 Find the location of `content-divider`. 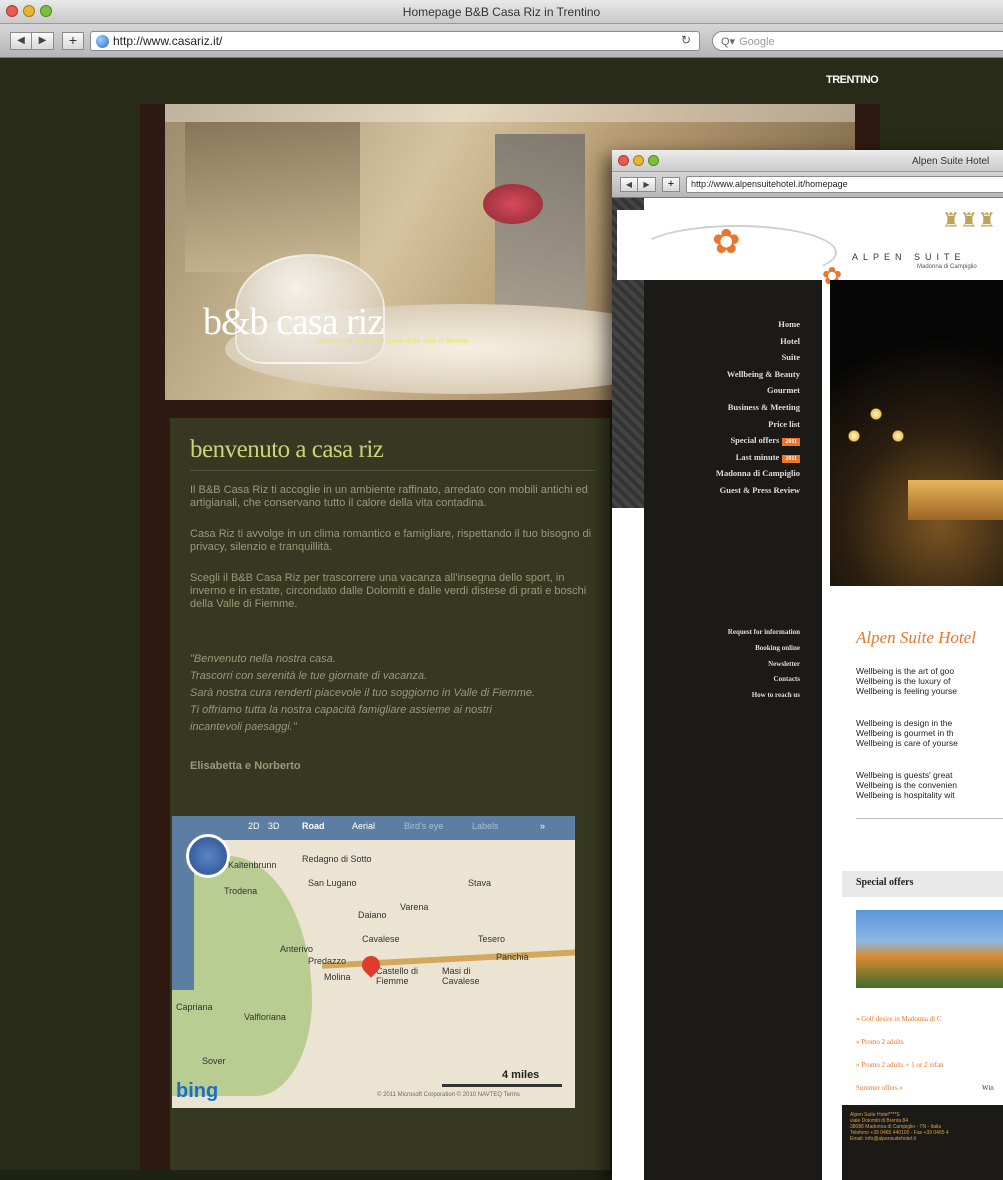

content-divider is located at coordinates (929, 818).